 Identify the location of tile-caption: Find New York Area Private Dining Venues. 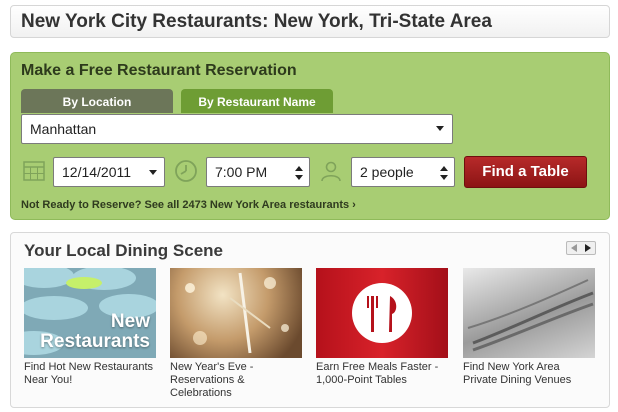
(529, 374).